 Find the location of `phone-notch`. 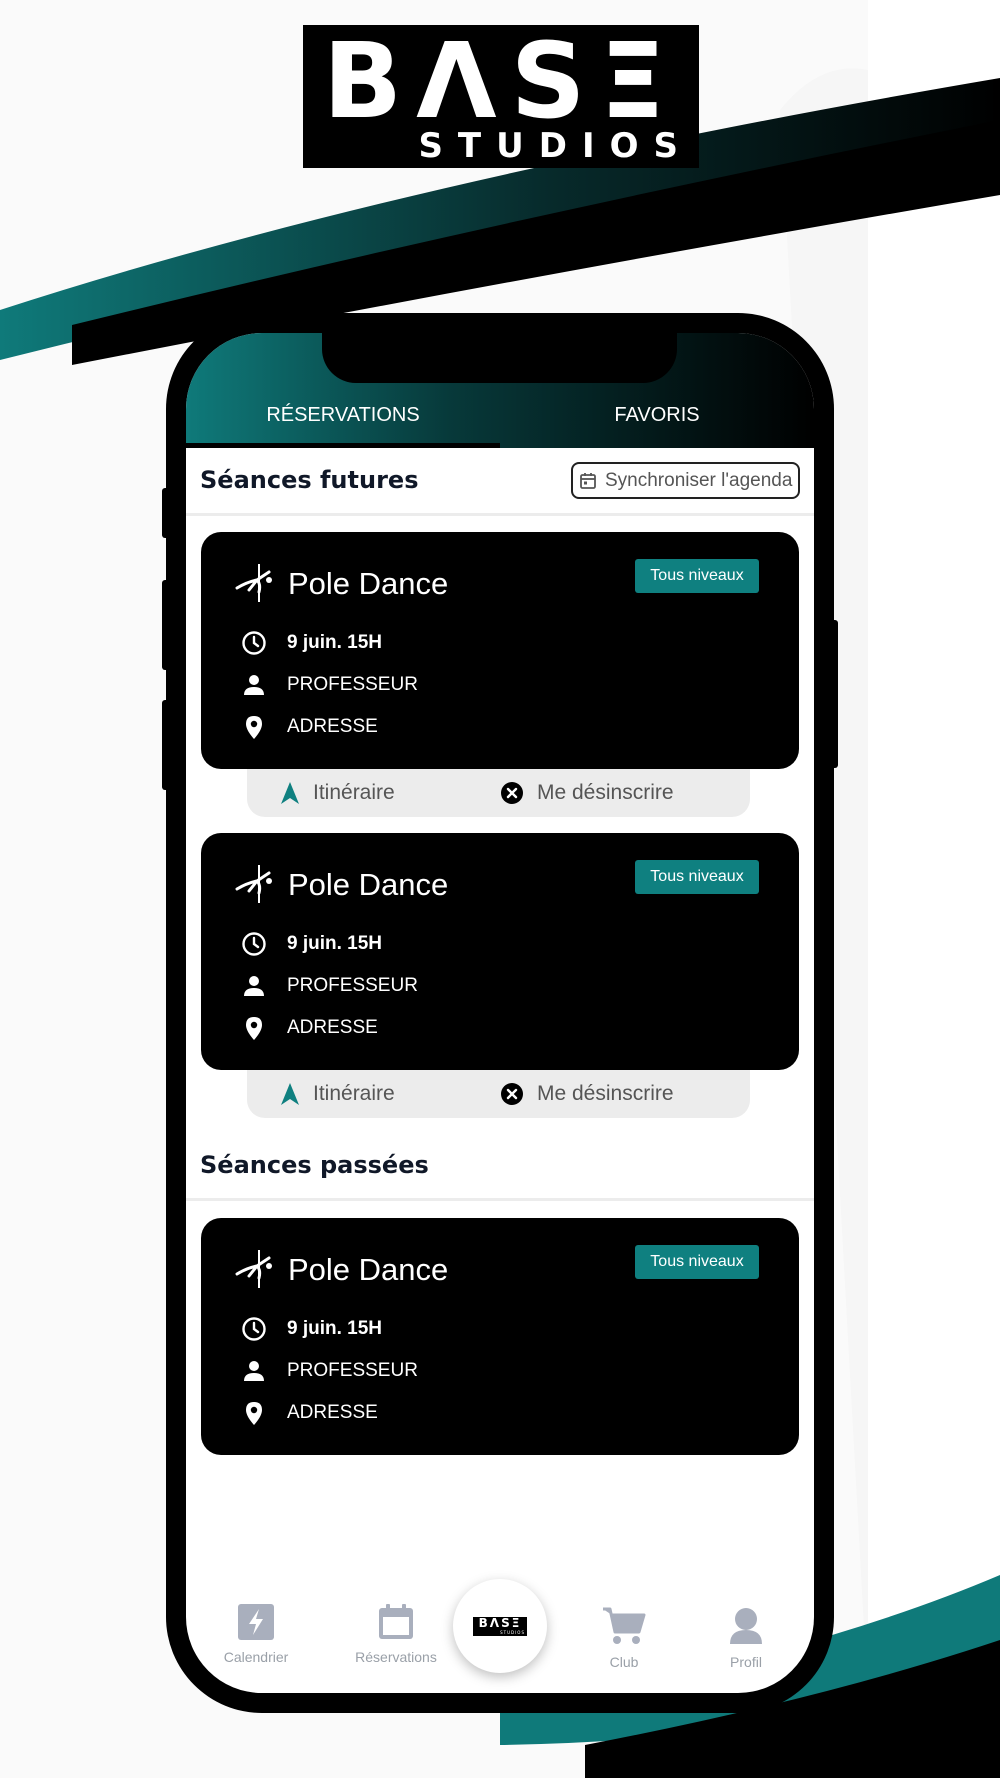

phone-notch is located at coordinates (499, 358).